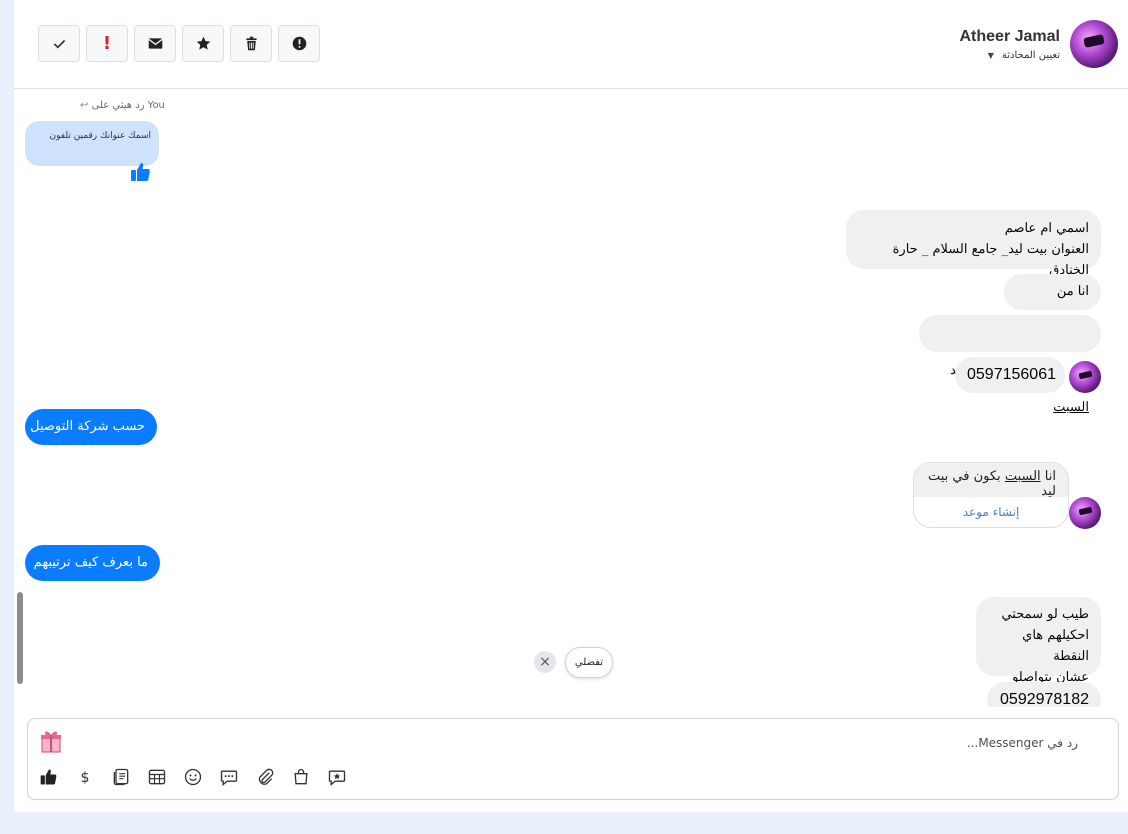  What do you see at coordinates (84, 105) in the screenshot?
I see `reply-arrow-icon: ↩` at bounding box center [84, 105].